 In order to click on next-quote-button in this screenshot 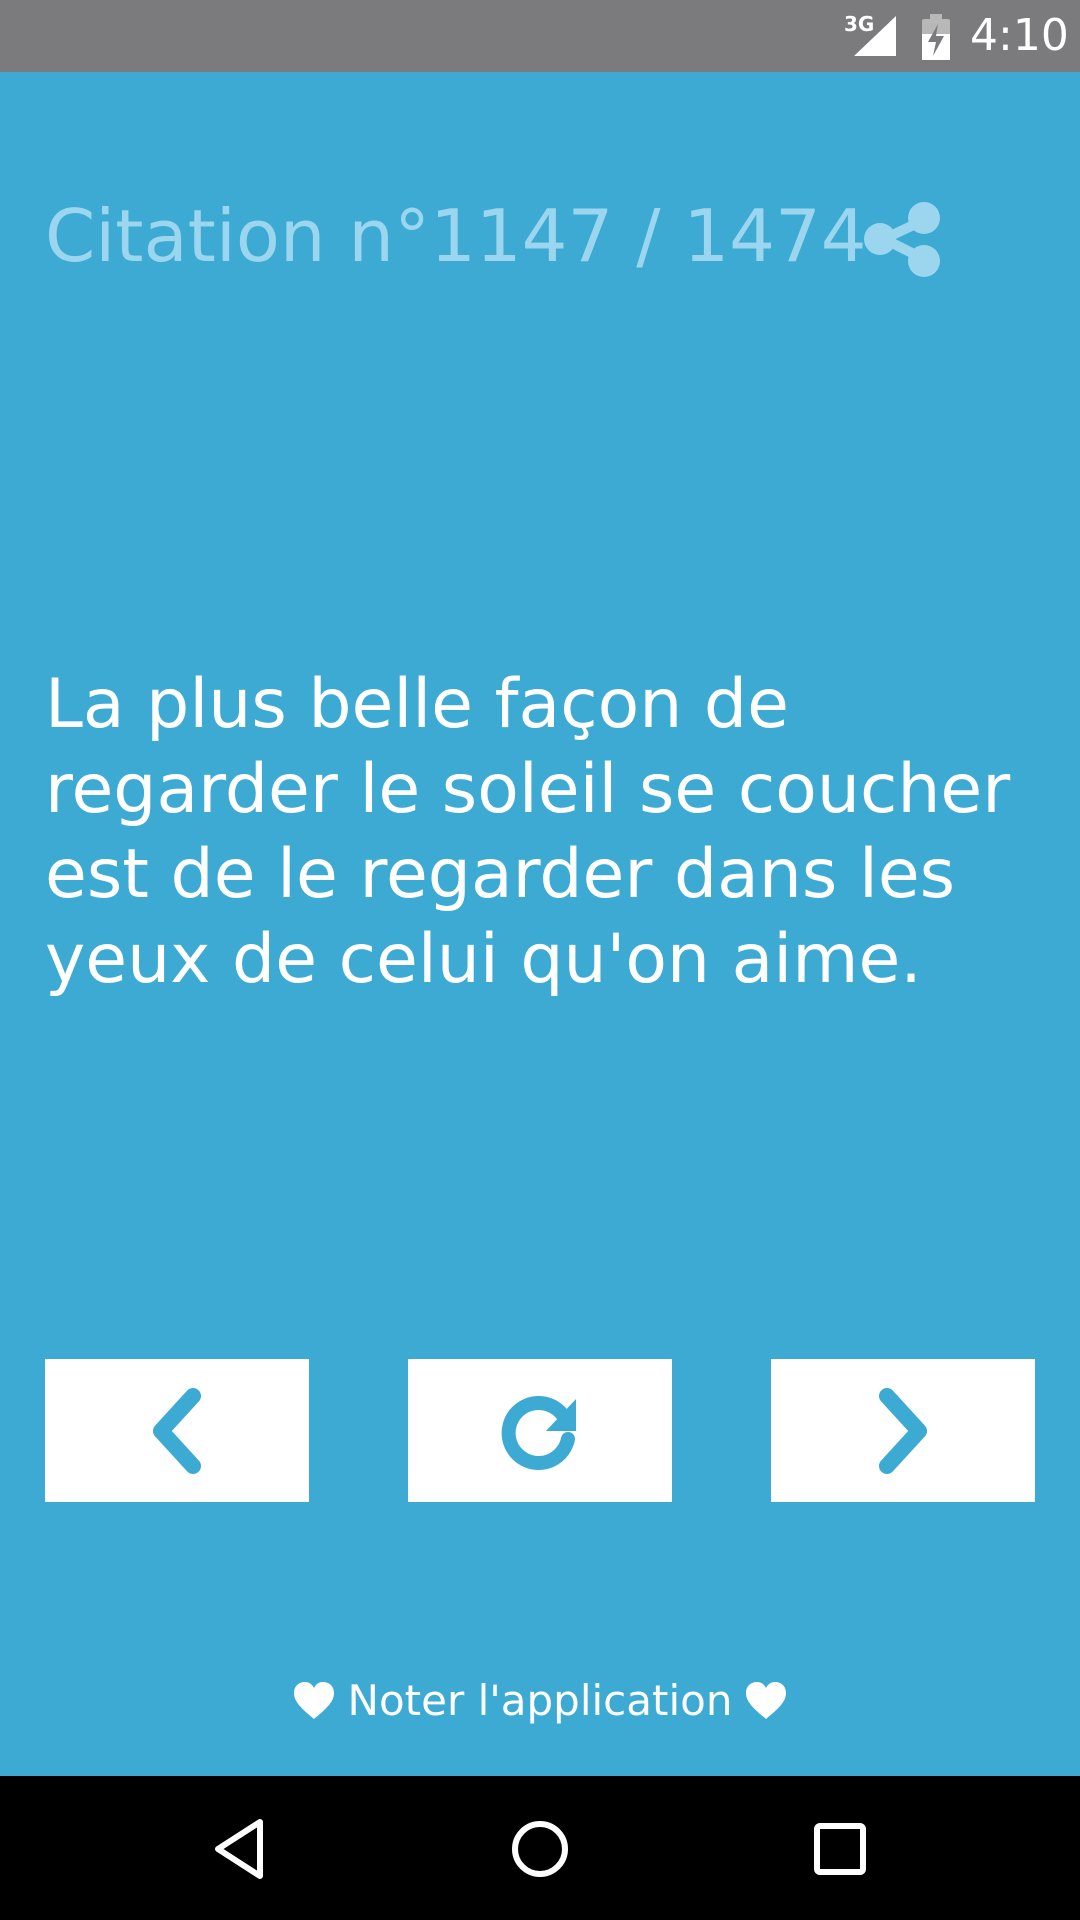, I will do `click(903, 1430)`.